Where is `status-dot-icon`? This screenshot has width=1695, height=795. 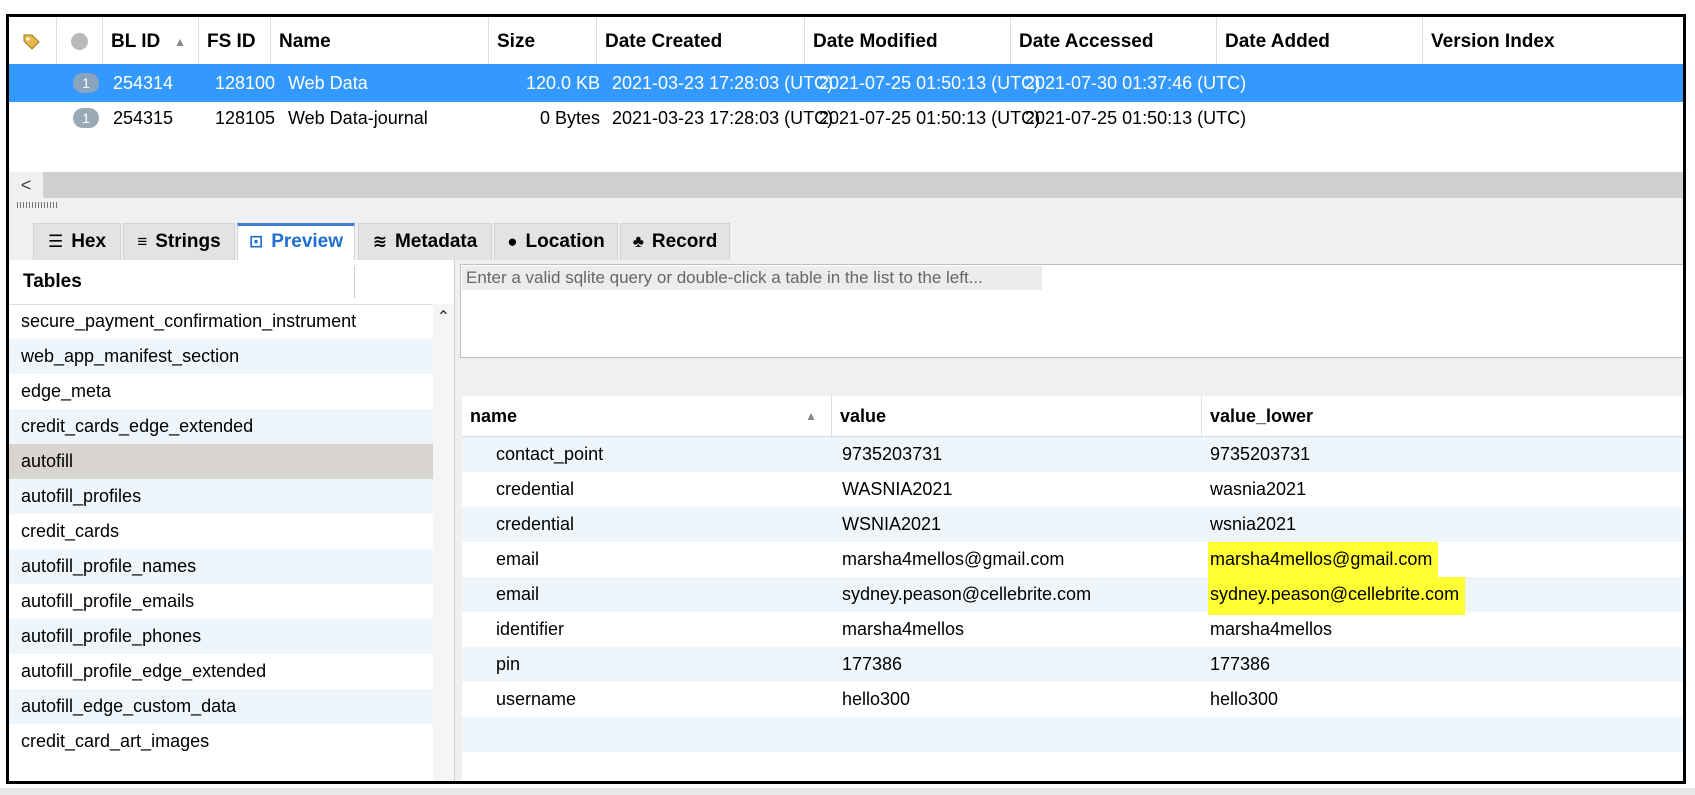
status-dot-icon is located at coordinates (79, 41).